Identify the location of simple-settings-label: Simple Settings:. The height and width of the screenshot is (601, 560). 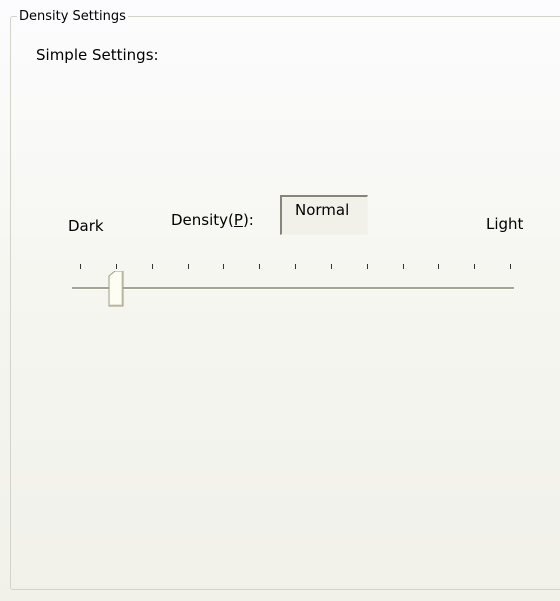
(97, 55).